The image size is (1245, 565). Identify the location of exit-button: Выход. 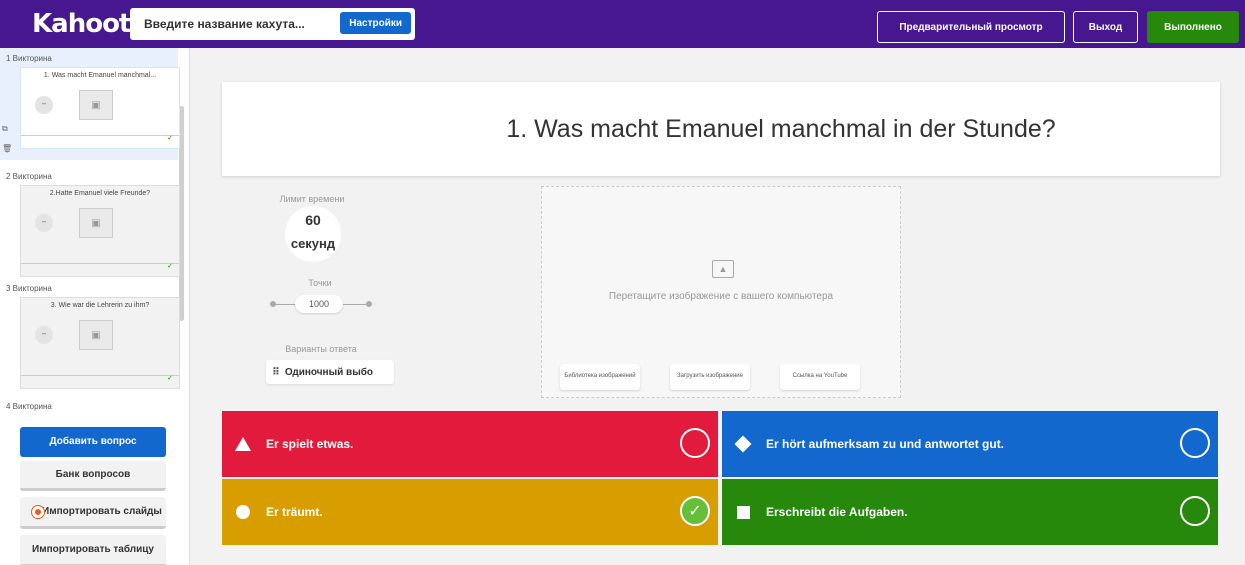
(1105, 27).